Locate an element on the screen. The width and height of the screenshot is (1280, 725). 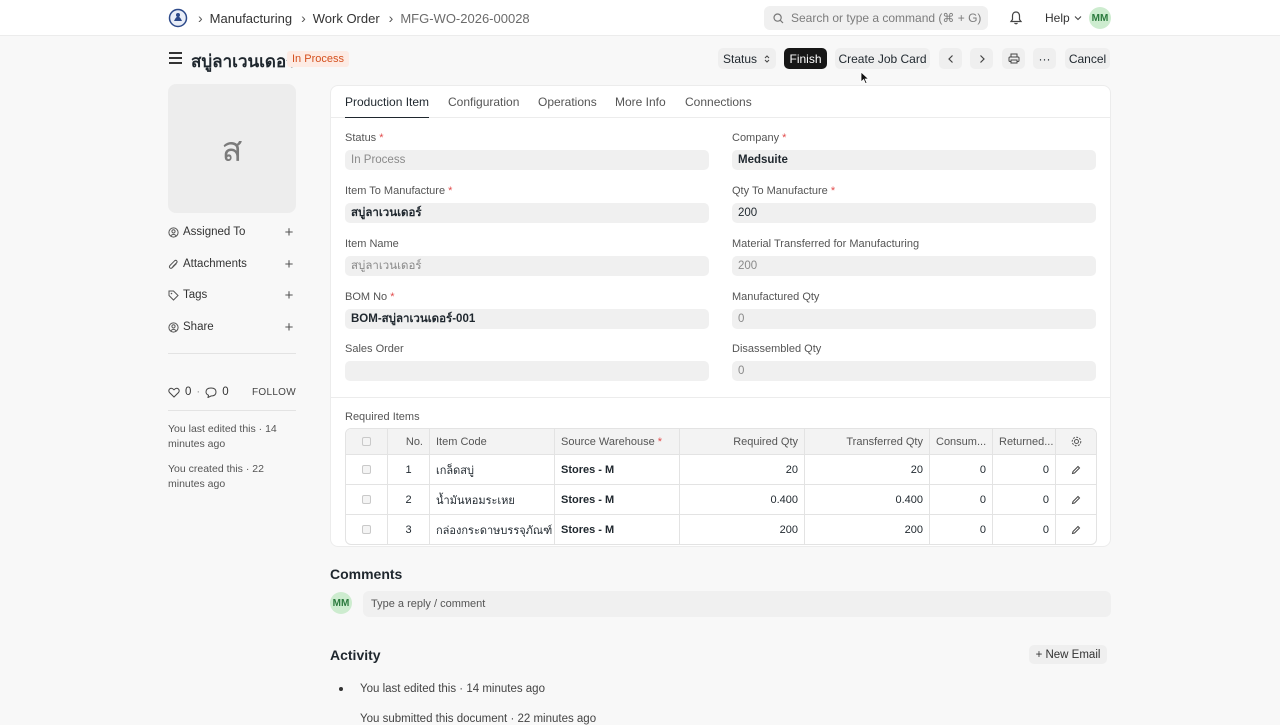
status-field: In Process is located at coordinates (527, 160).